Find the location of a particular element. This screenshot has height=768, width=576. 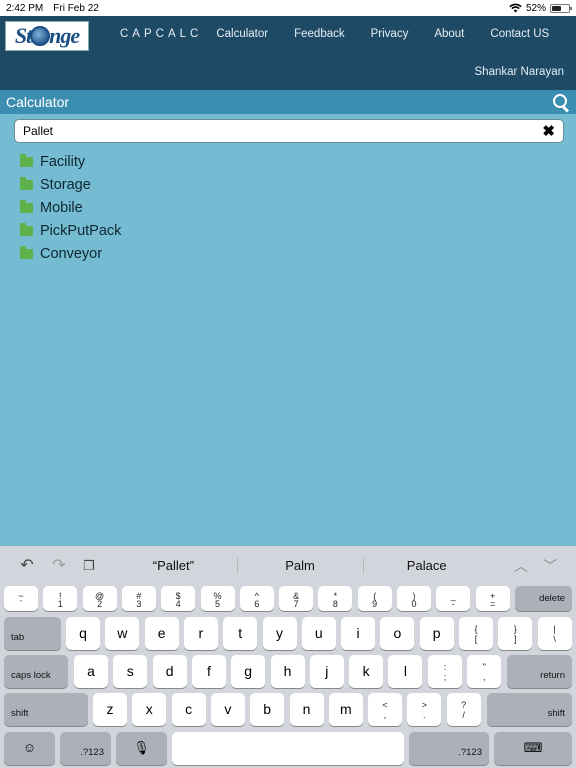

nav-privacy: Privacy is located at coordinates (390, 34).